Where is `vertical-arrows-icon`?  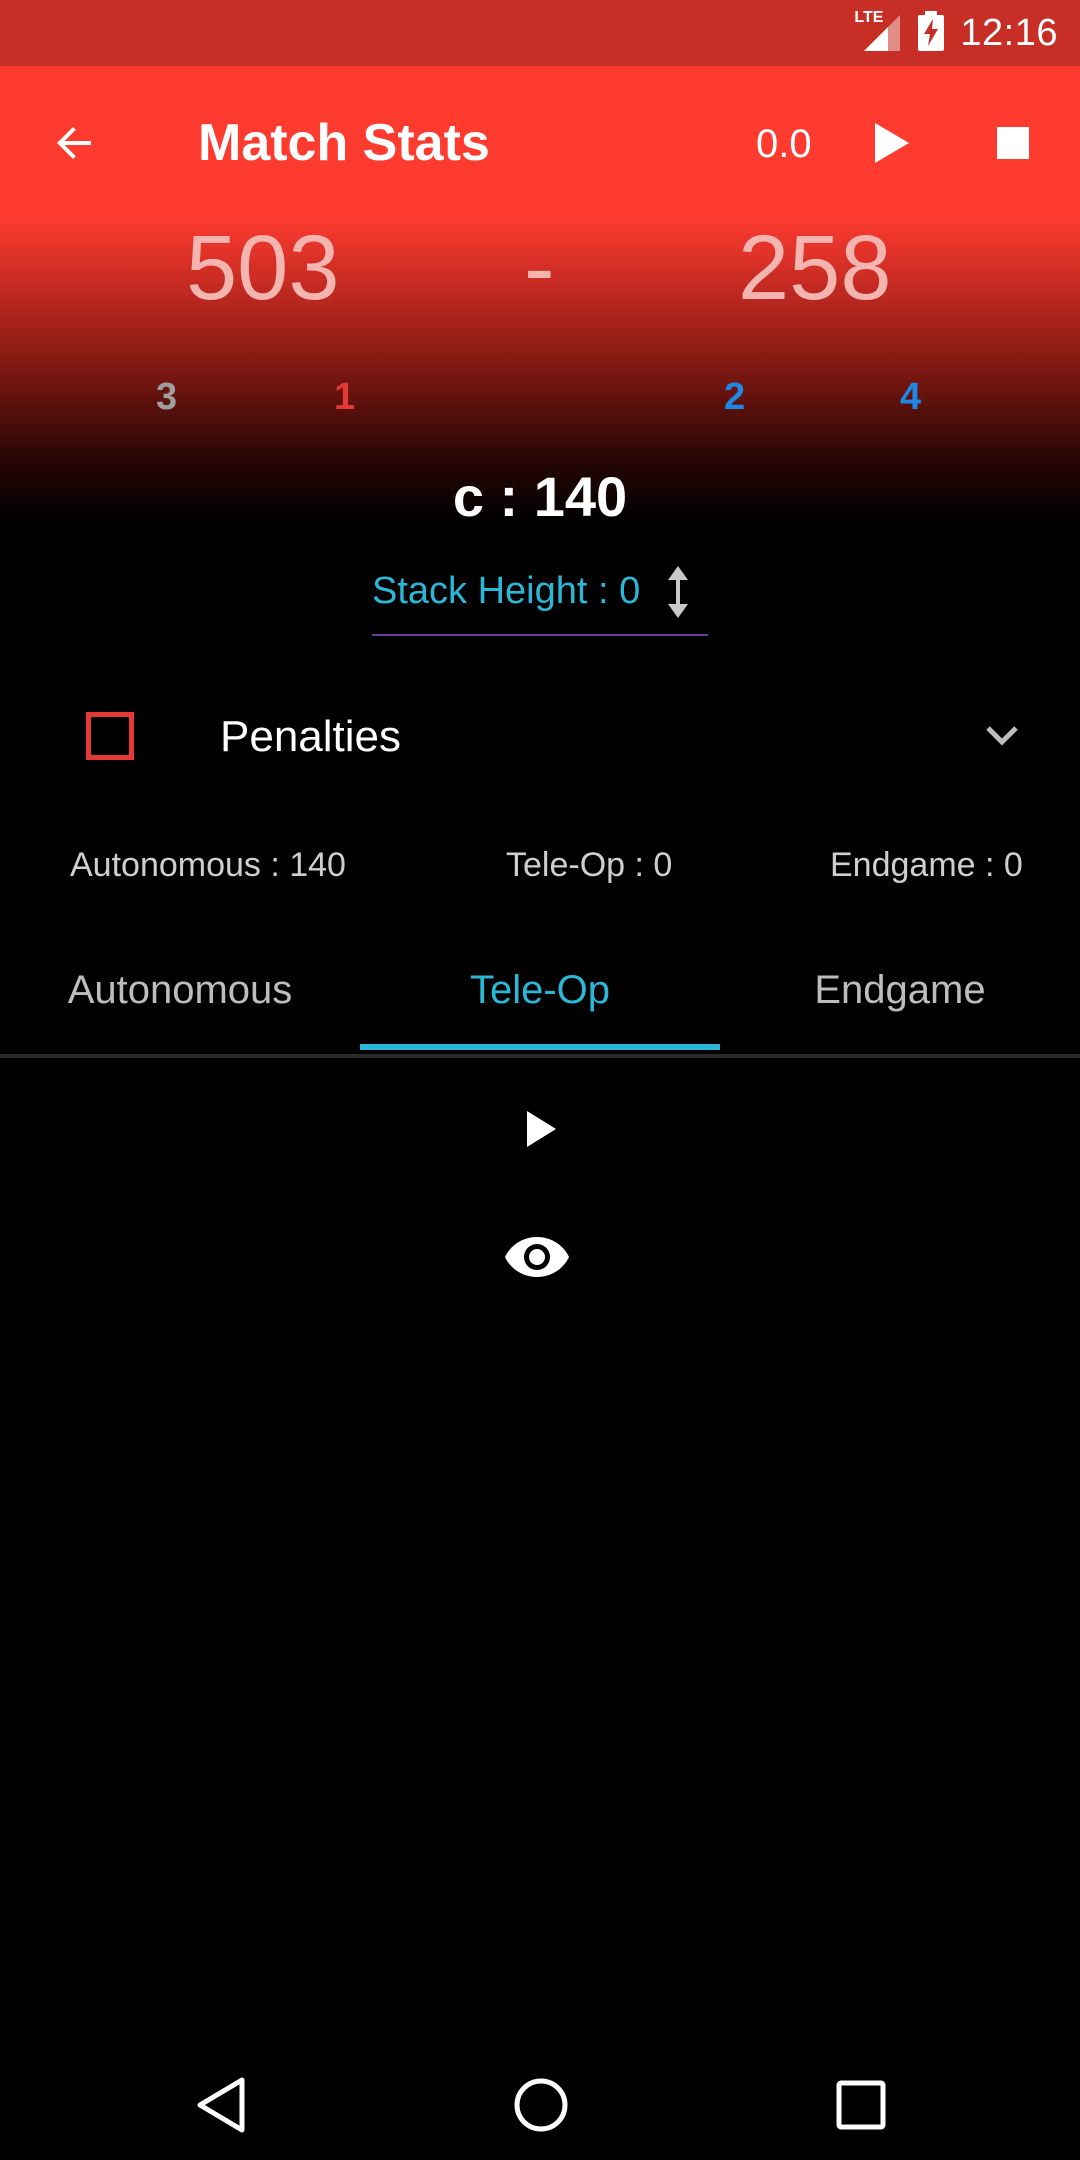 vertical-arrows-icon is located at coordinates (678, 594).